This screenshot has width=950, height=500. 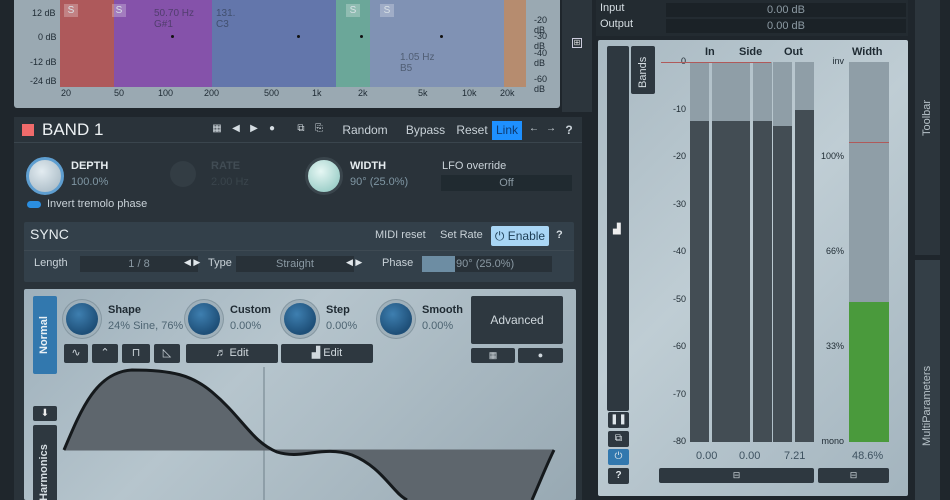 What do you see at coordinates (217, 129) in the screenshot?
I see `grid-icon: ▦` at bounding box center [217, 129].